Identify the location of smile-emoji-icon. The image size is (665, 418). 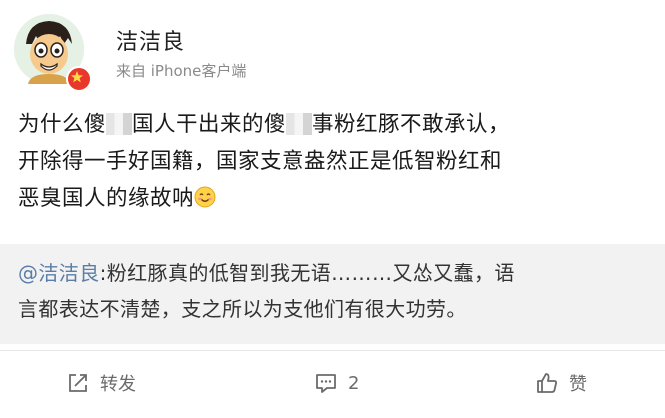
(205, 197).